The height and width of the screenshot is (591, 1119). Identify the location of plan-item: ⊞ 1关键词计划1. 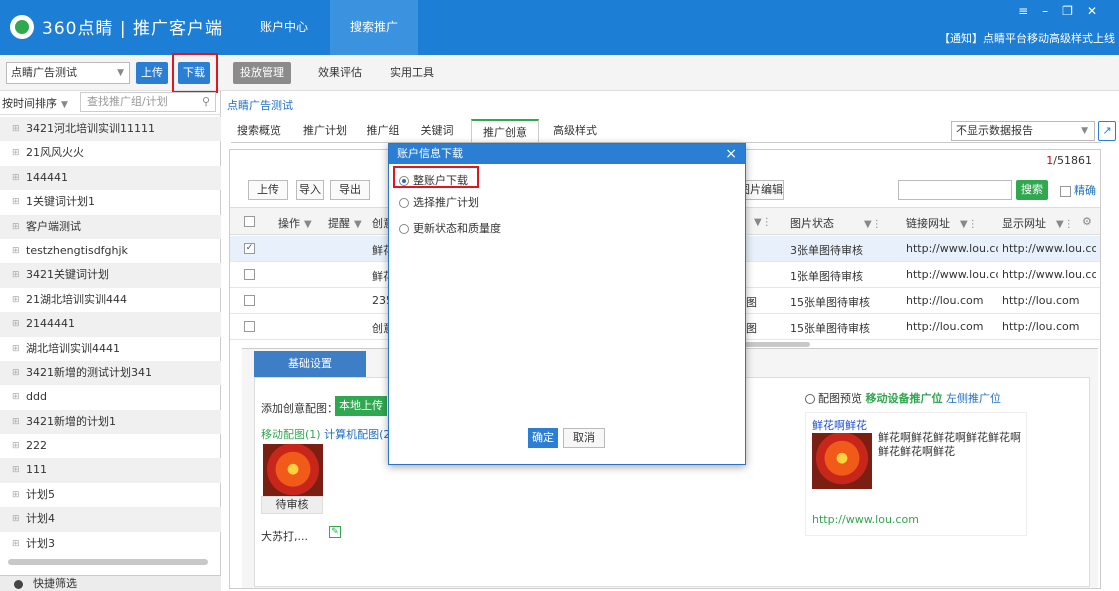
(110, 202).